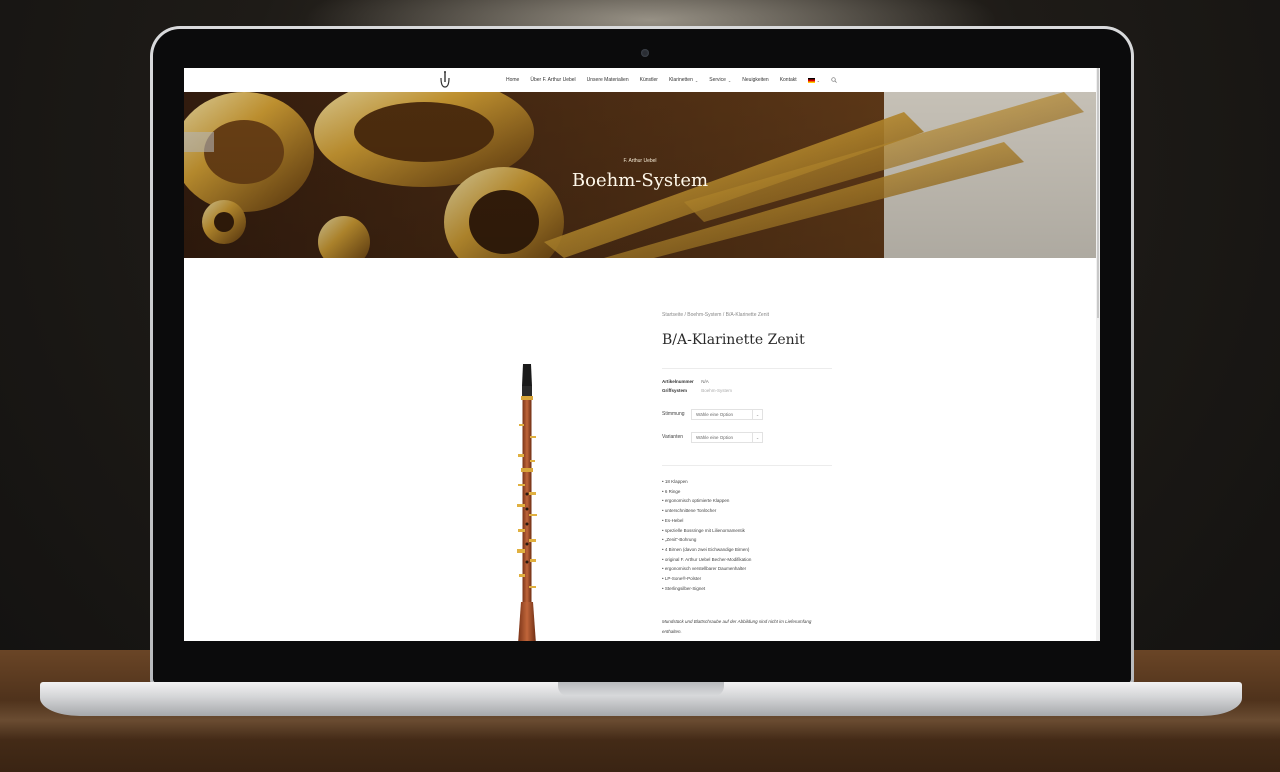  What do you see at coordinates (720, 80) in the screenshot?
I see `menu-item-service: Service ⌄` at bounding box center [720, 80].